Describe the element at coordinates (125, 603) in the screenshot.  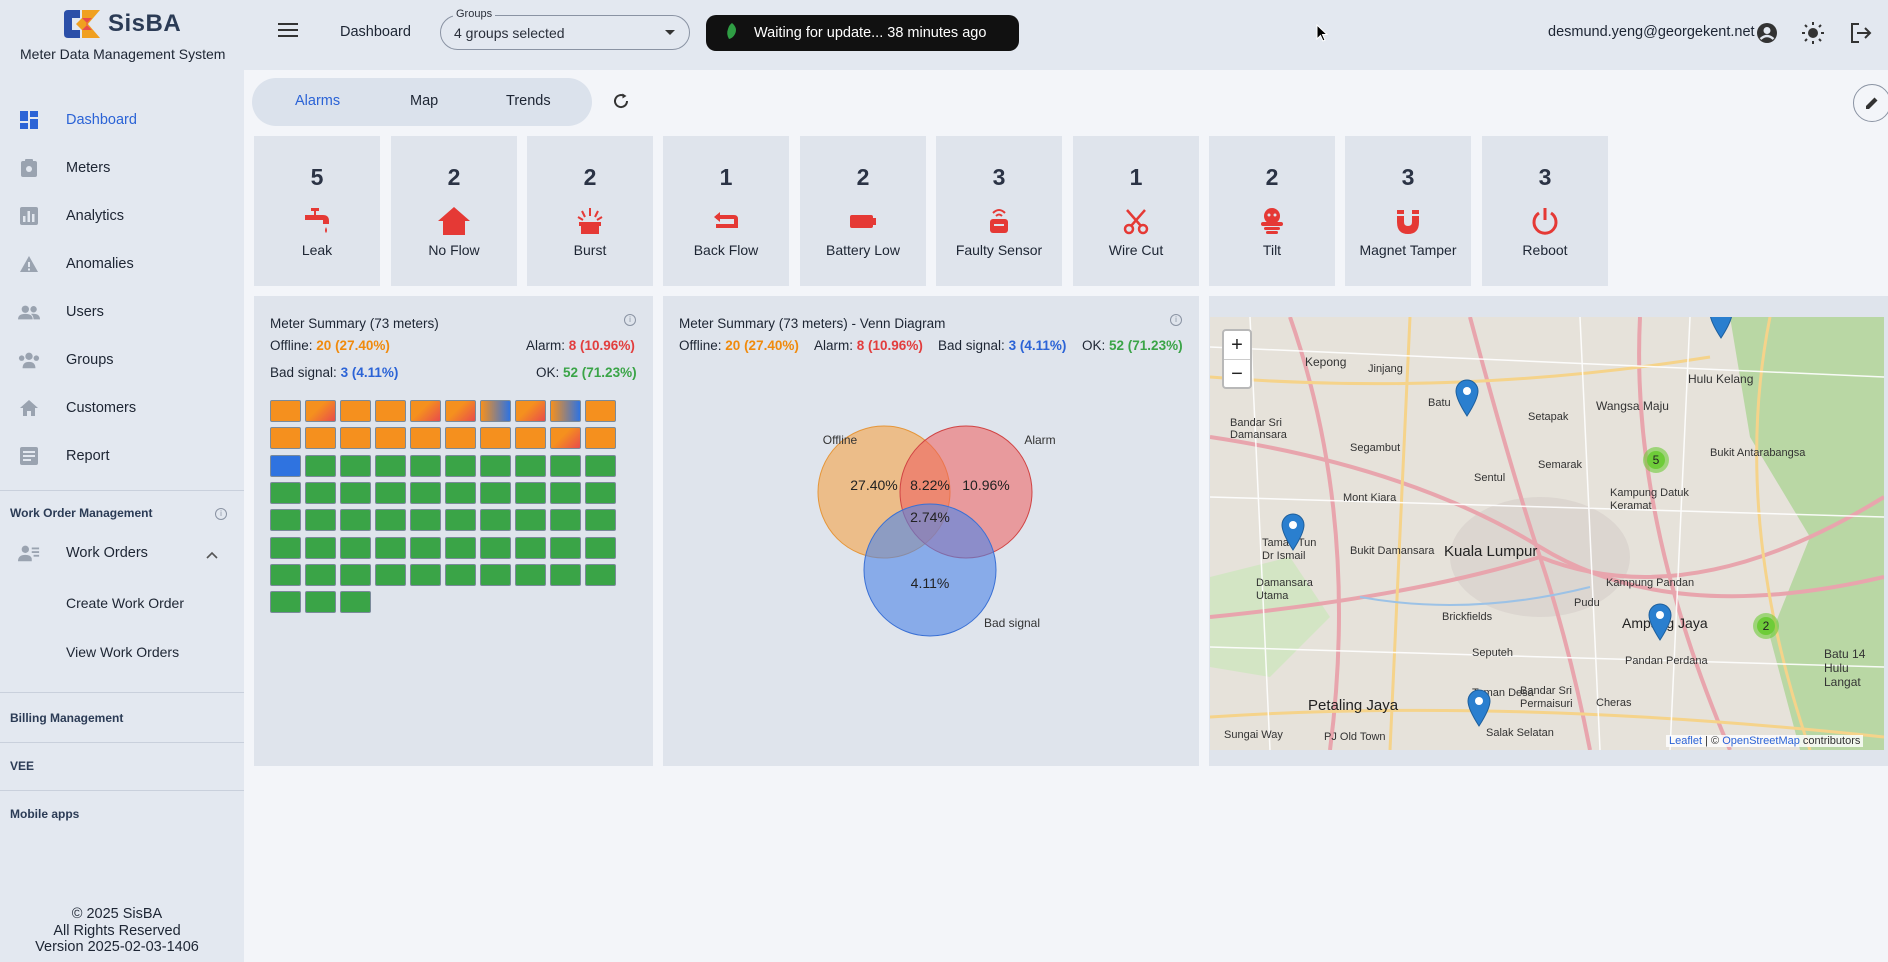
I see `create-work-order-link: Create Work Order` at that location.